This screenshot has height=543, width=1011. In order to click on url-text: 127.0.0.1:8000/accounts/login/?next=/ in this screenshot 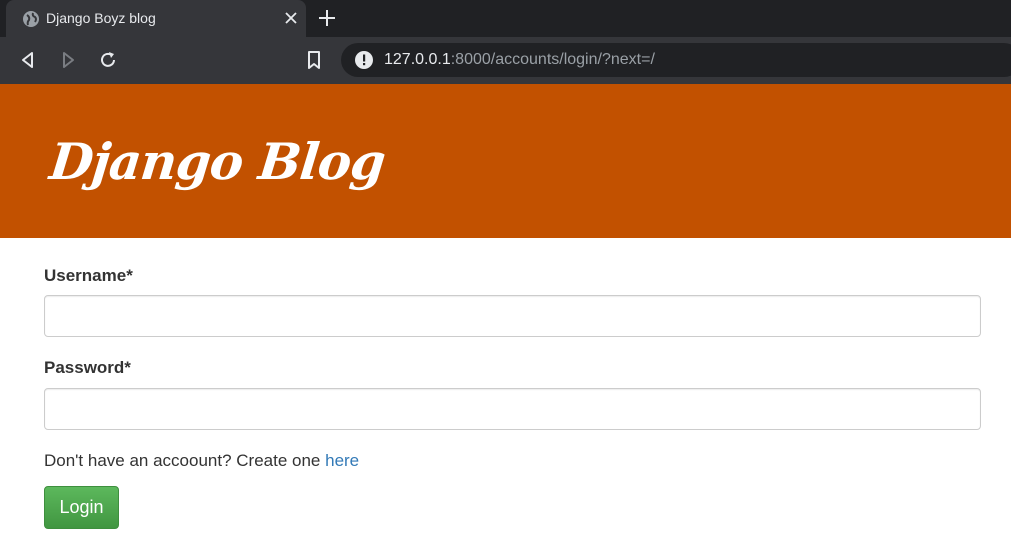, I will do `click(519, 60)`.